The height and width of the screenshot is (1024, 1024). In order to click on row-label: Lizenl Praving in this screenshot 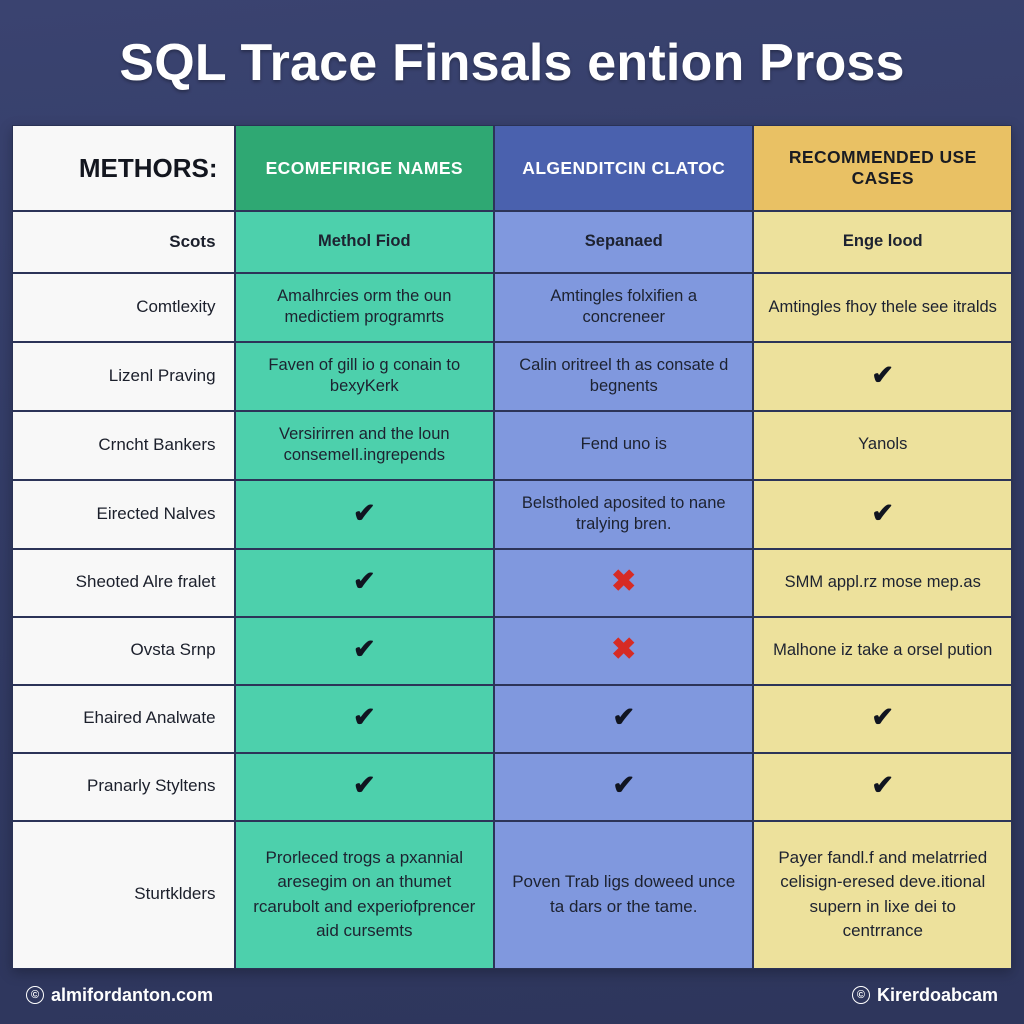, I will do `click(124, 375)`.